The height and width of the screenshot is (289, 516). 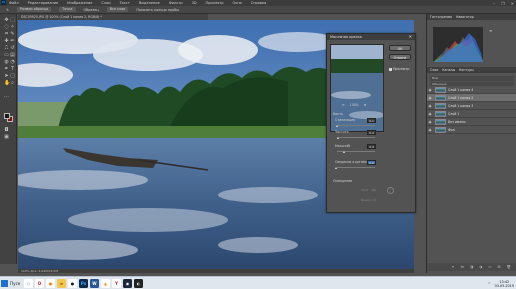 I want to click on bristle-detail-value: 0,0, so click(x=371, y=162).